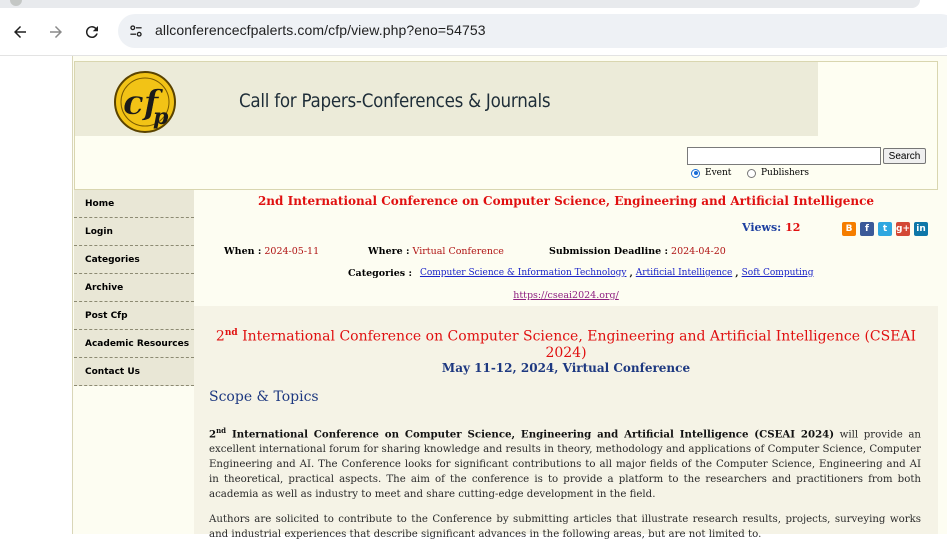 The height and width of the screenshot is (542, 947). Describe the element at coordinates (903, 229) in the screenshot. I see `googleplus-icon: g+` at that location.